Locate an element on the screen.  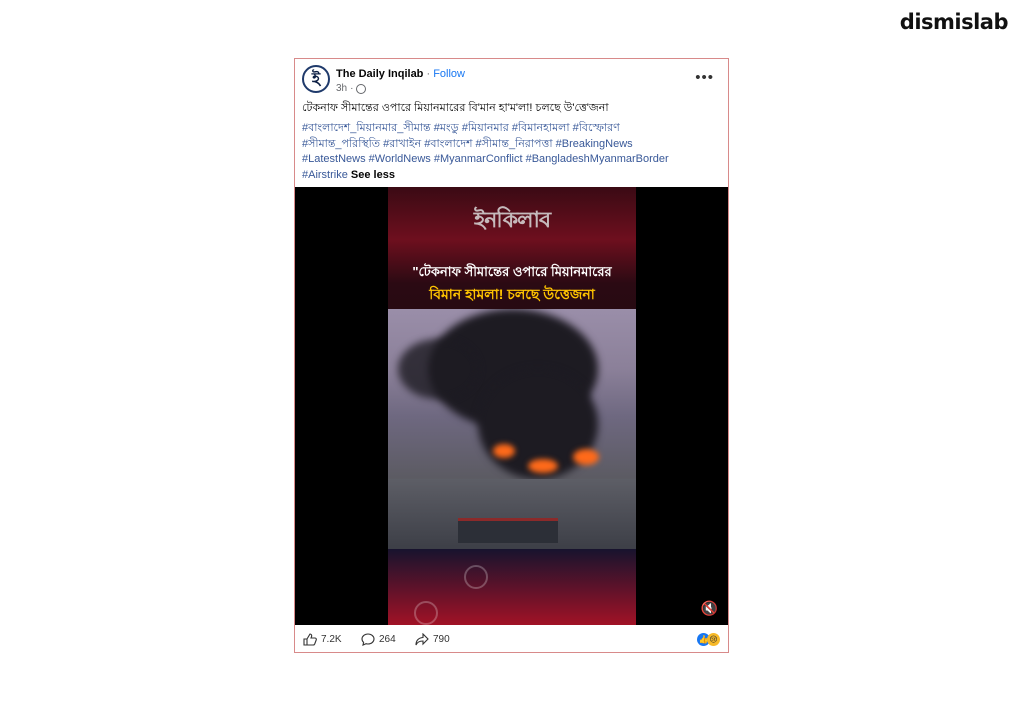
hashtag: #বিমানহামলা is located at coordinates (541, 128).